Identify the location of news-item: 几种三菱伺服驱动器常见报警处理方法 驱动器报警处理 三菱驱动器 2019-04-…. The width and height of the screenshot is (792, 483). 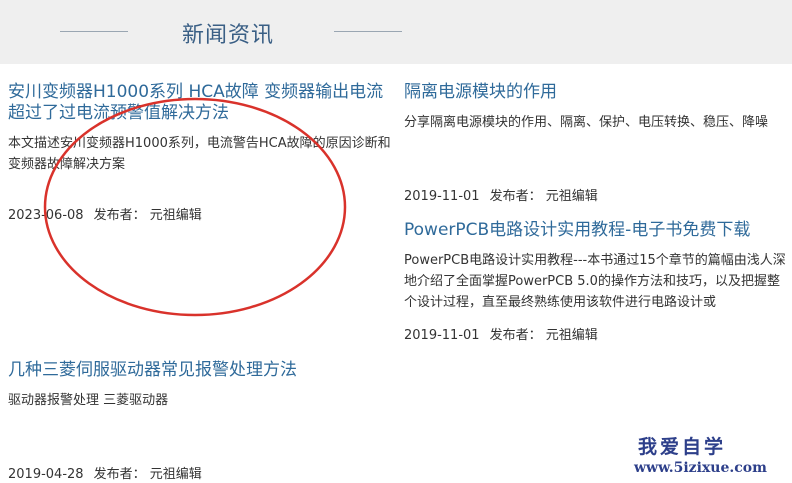
(204, 421).